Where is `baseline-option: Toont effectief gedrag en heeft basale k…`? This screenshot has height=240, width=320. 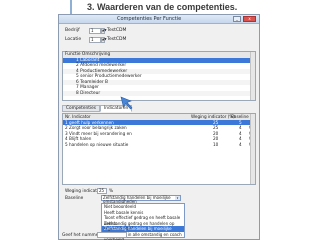 baseline-option: Toont effectief gedrag en heeft basale k… is located at coordinates (143, 220).